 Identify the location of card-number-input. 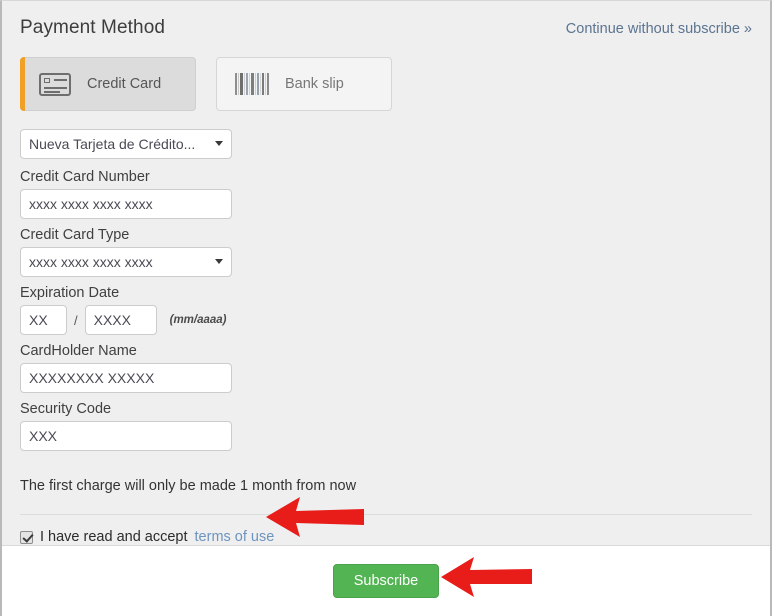
(126, 204).